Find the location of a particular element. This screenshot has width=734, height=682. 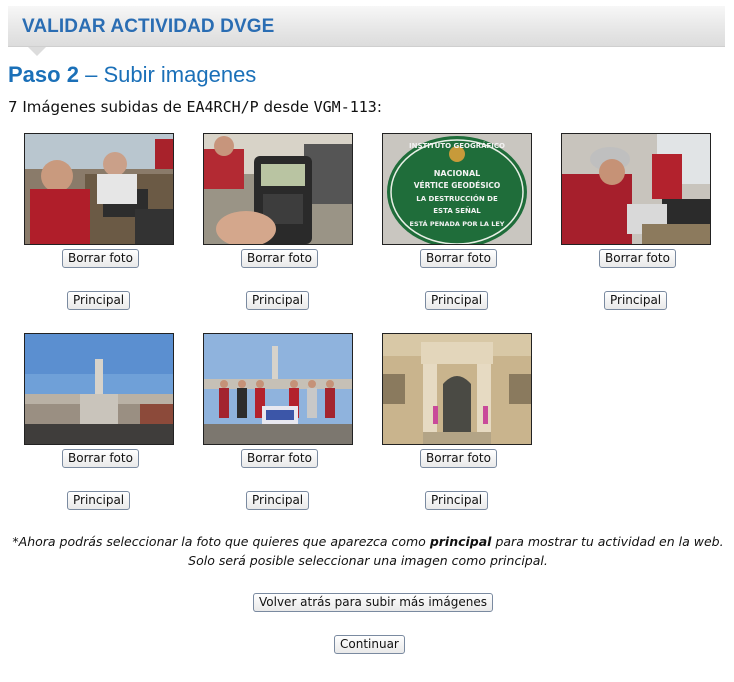

summit-reference: VGM-113 is located at coordinates (345, 107).